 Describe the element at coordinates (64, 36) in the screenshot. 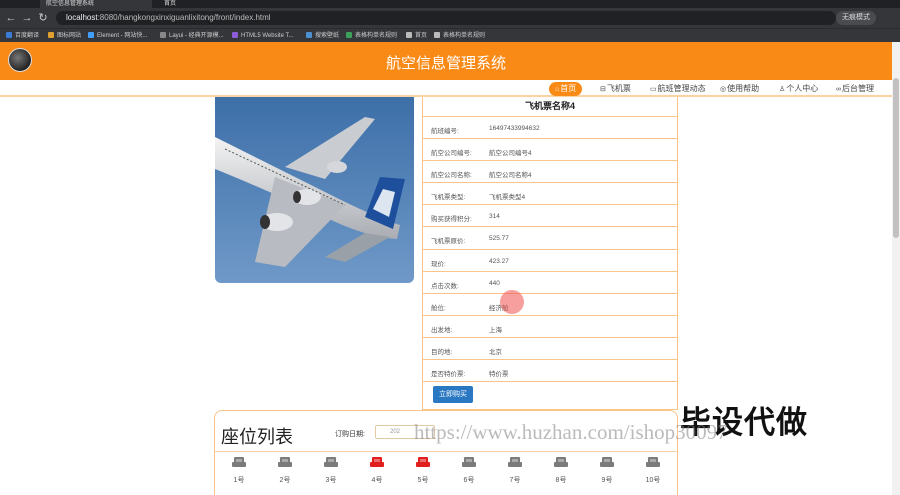

I see `bookmark-item: 图标网站` at that location.